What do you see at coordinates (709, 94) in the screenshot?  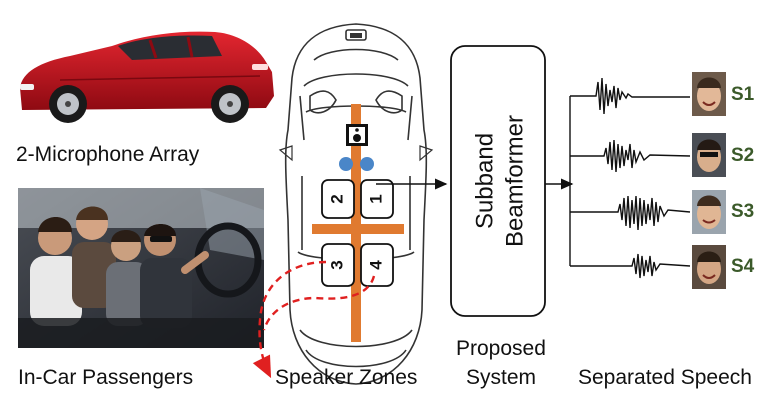 I see `speaker-face-s1` at bounding box center [709, 94].